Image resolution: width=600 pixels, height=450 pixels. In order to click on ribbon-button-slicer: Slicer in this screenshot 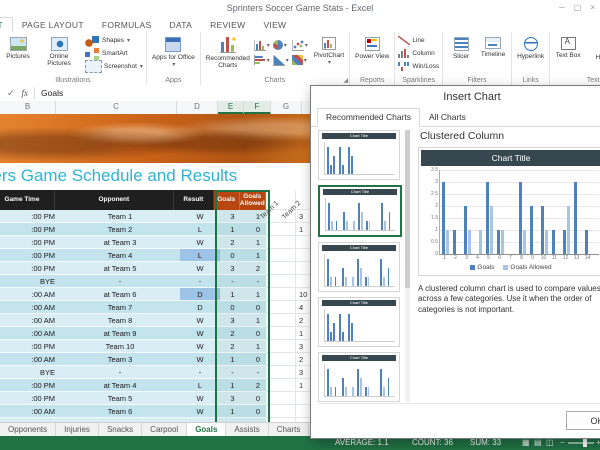, I will do `click(461, 47)`.